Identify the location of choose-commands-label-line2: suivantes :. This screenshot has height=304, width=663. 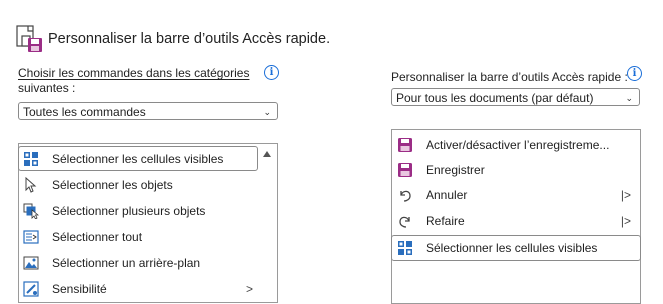
(47, 88).